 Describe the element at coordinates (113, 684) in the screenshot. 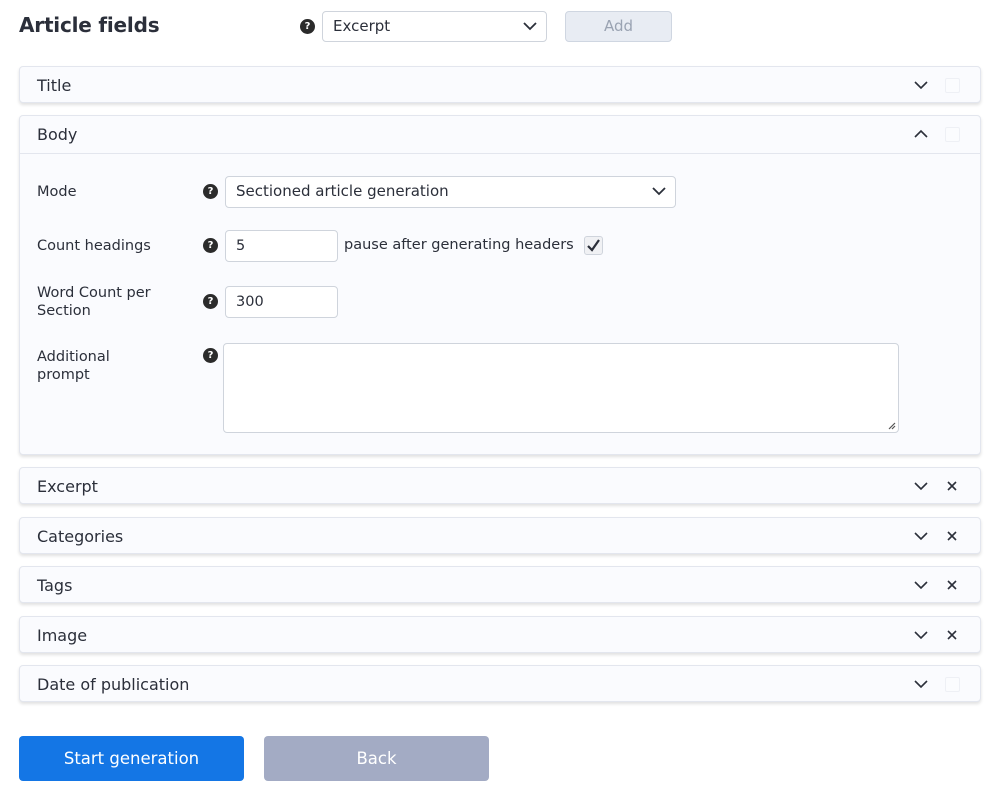

I see `panel-date-of-publication-label: Date of publication` at that location.